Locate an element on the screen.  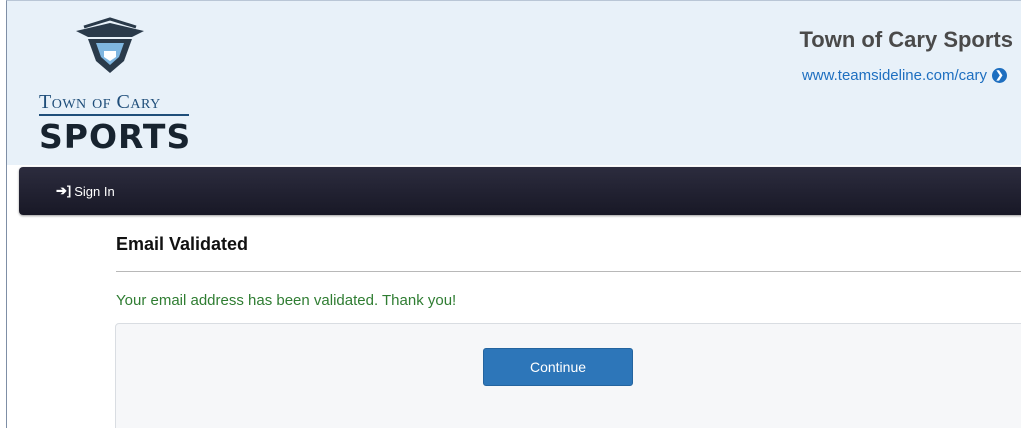
site-title: Town of Cary Sports is located at coordinates (906, 39).